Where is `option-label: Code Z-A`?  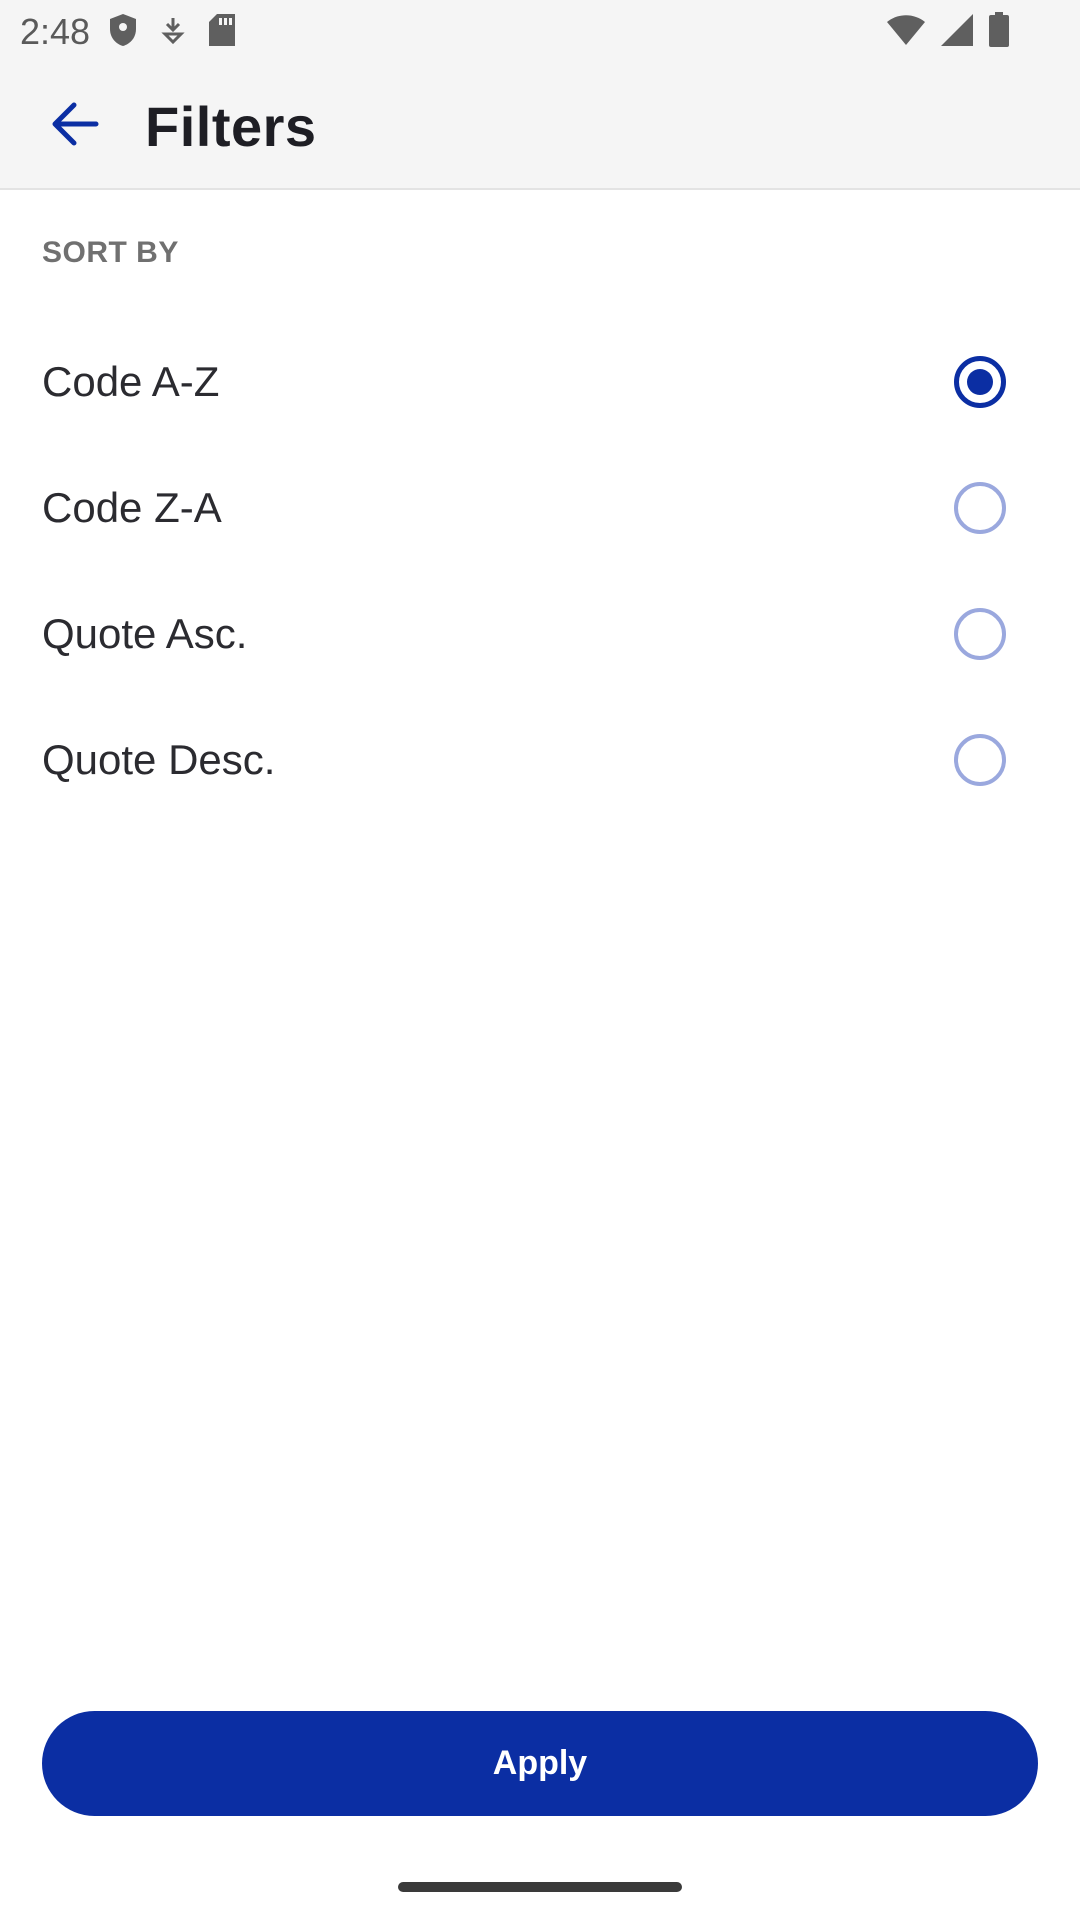
option-label: Code Z-A is located at coordinates (132, 507).